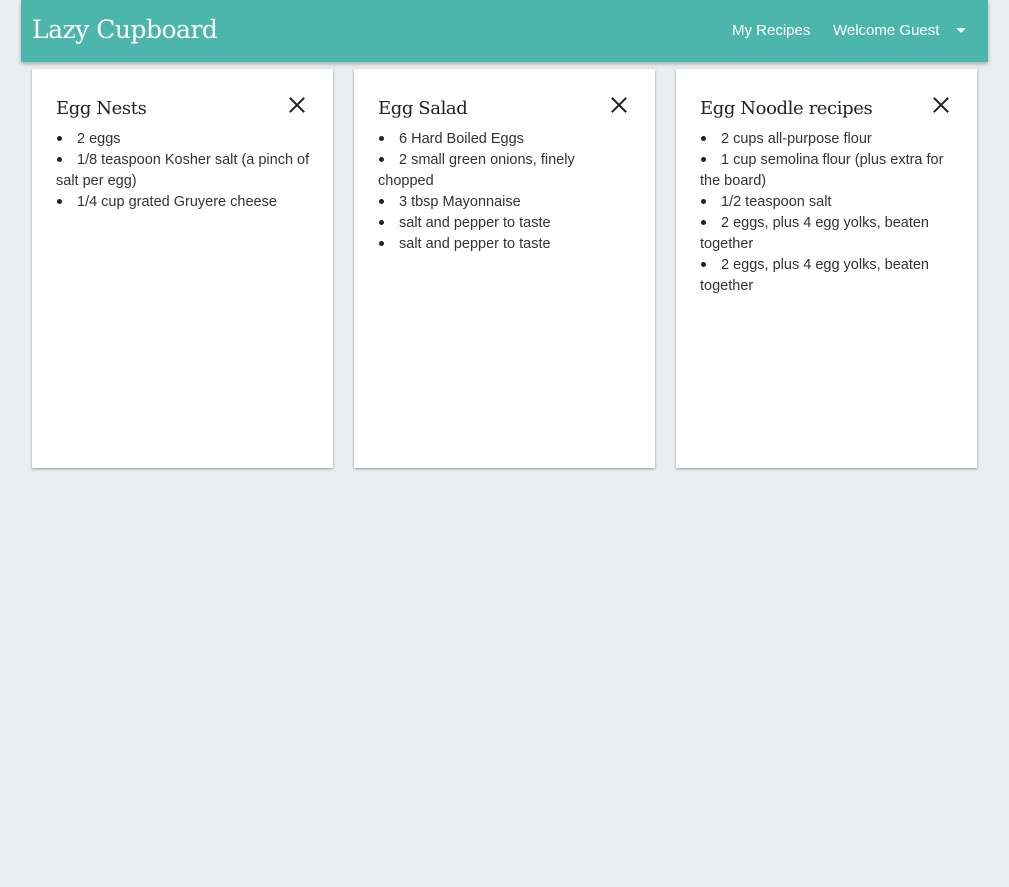  Describe the element at coordinates (423, 108) in the screenshot. I see `recipe-title: Egg Salad` at that location.